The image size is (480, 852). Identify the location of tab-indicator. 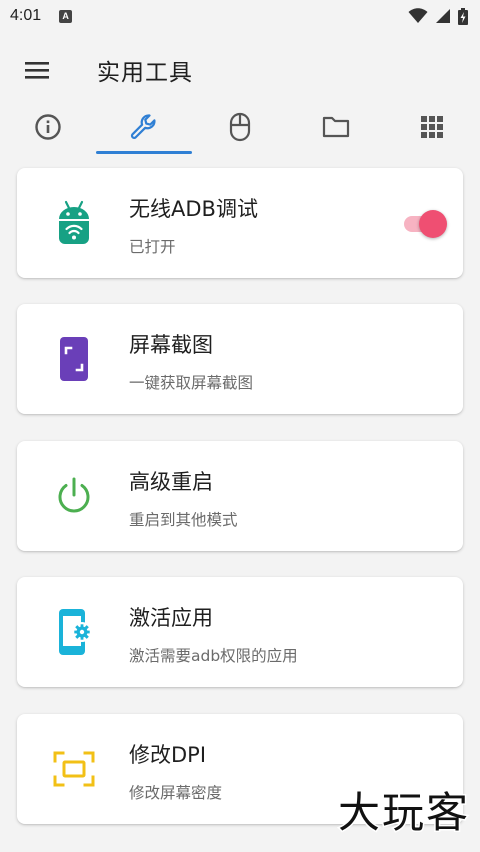
(144, 152).